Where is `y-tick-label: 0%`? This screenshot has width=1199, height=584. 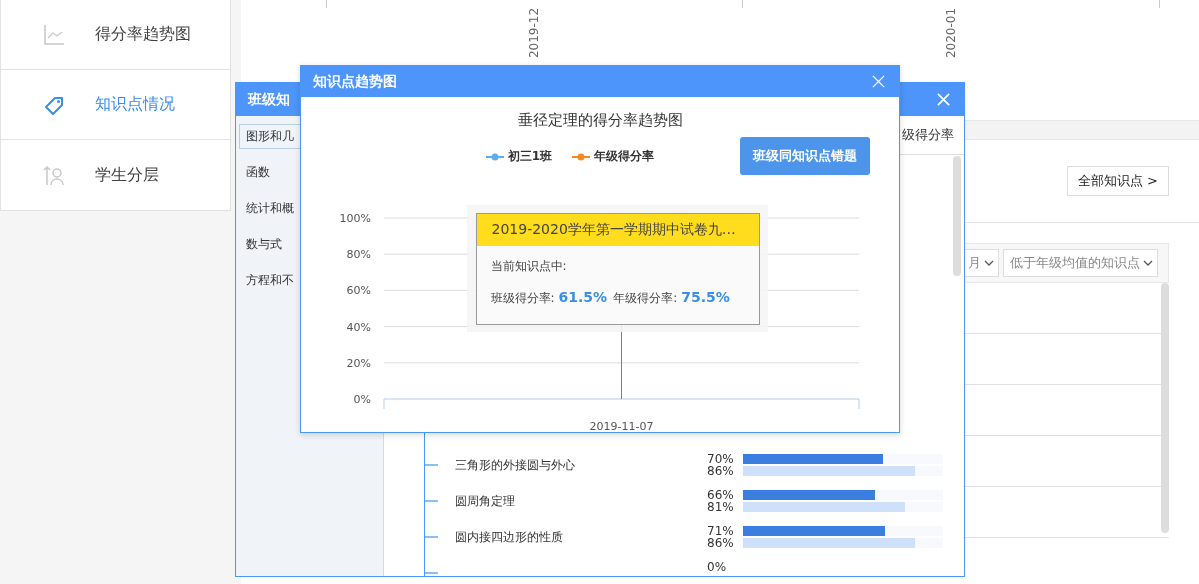
y-tick-label: 0% is located at coordinates (362, 399).